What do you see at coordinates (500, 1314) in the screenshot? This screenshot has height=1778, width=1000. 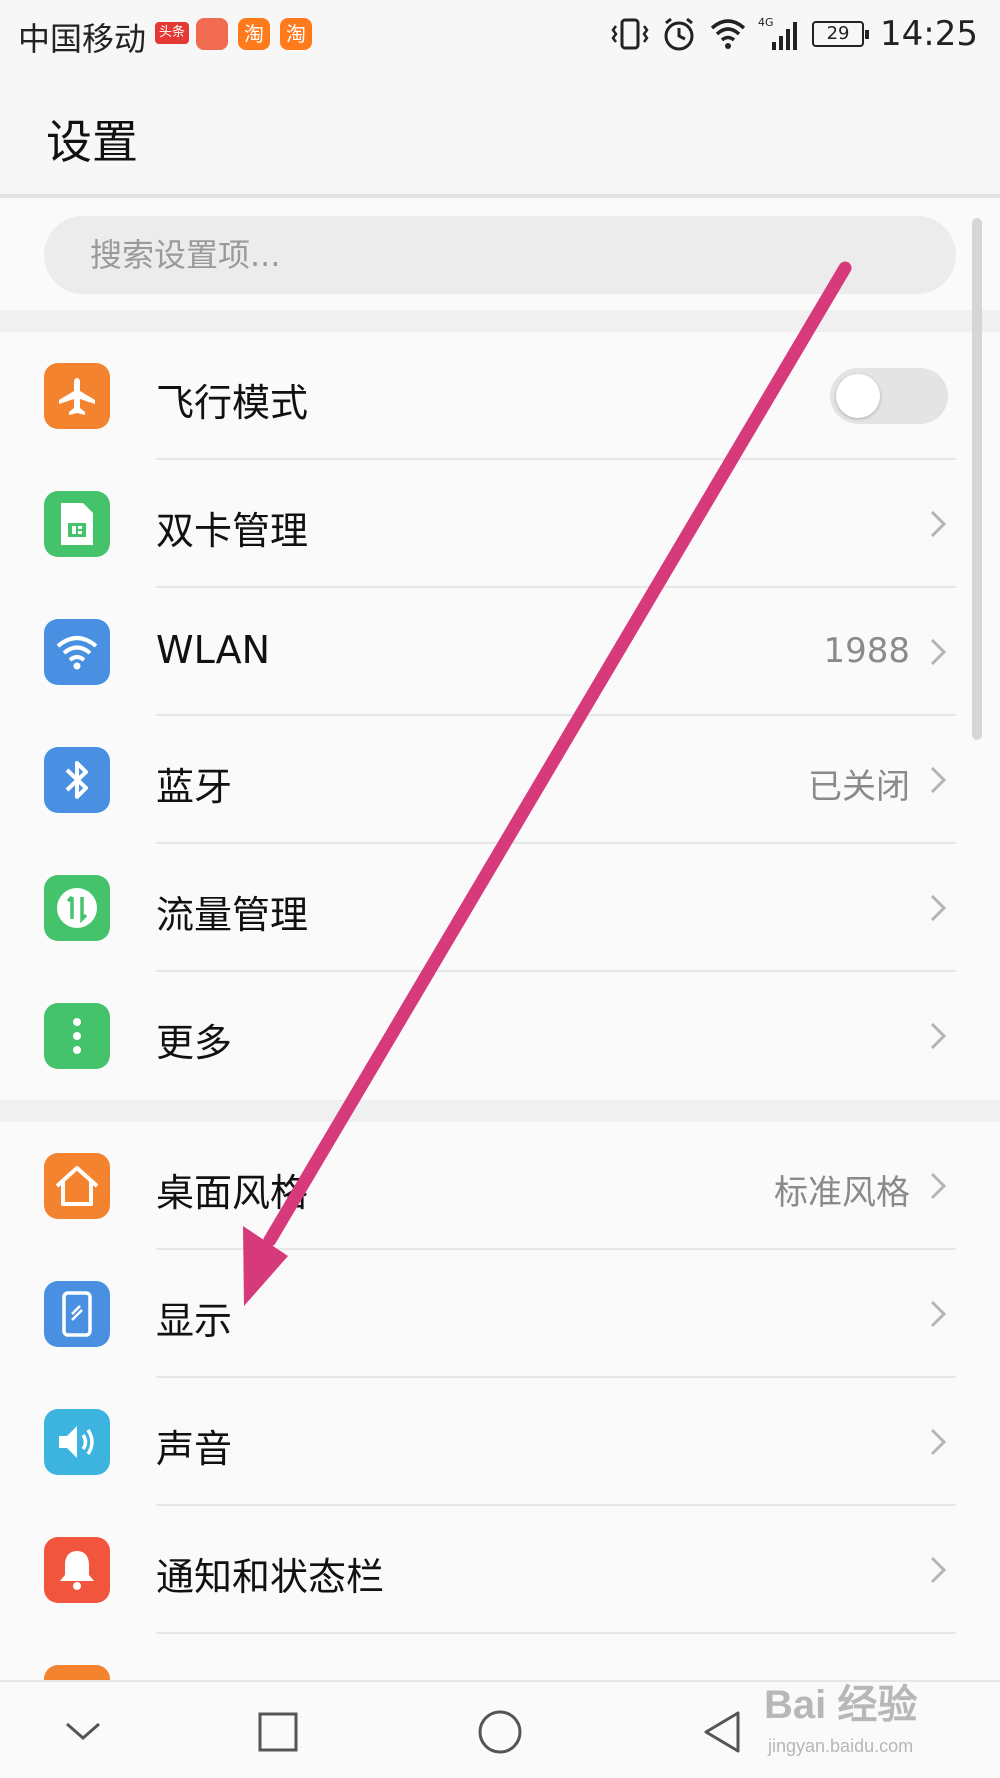 I see `settings-item-display: 显示` at bounding box center [500, 1314].